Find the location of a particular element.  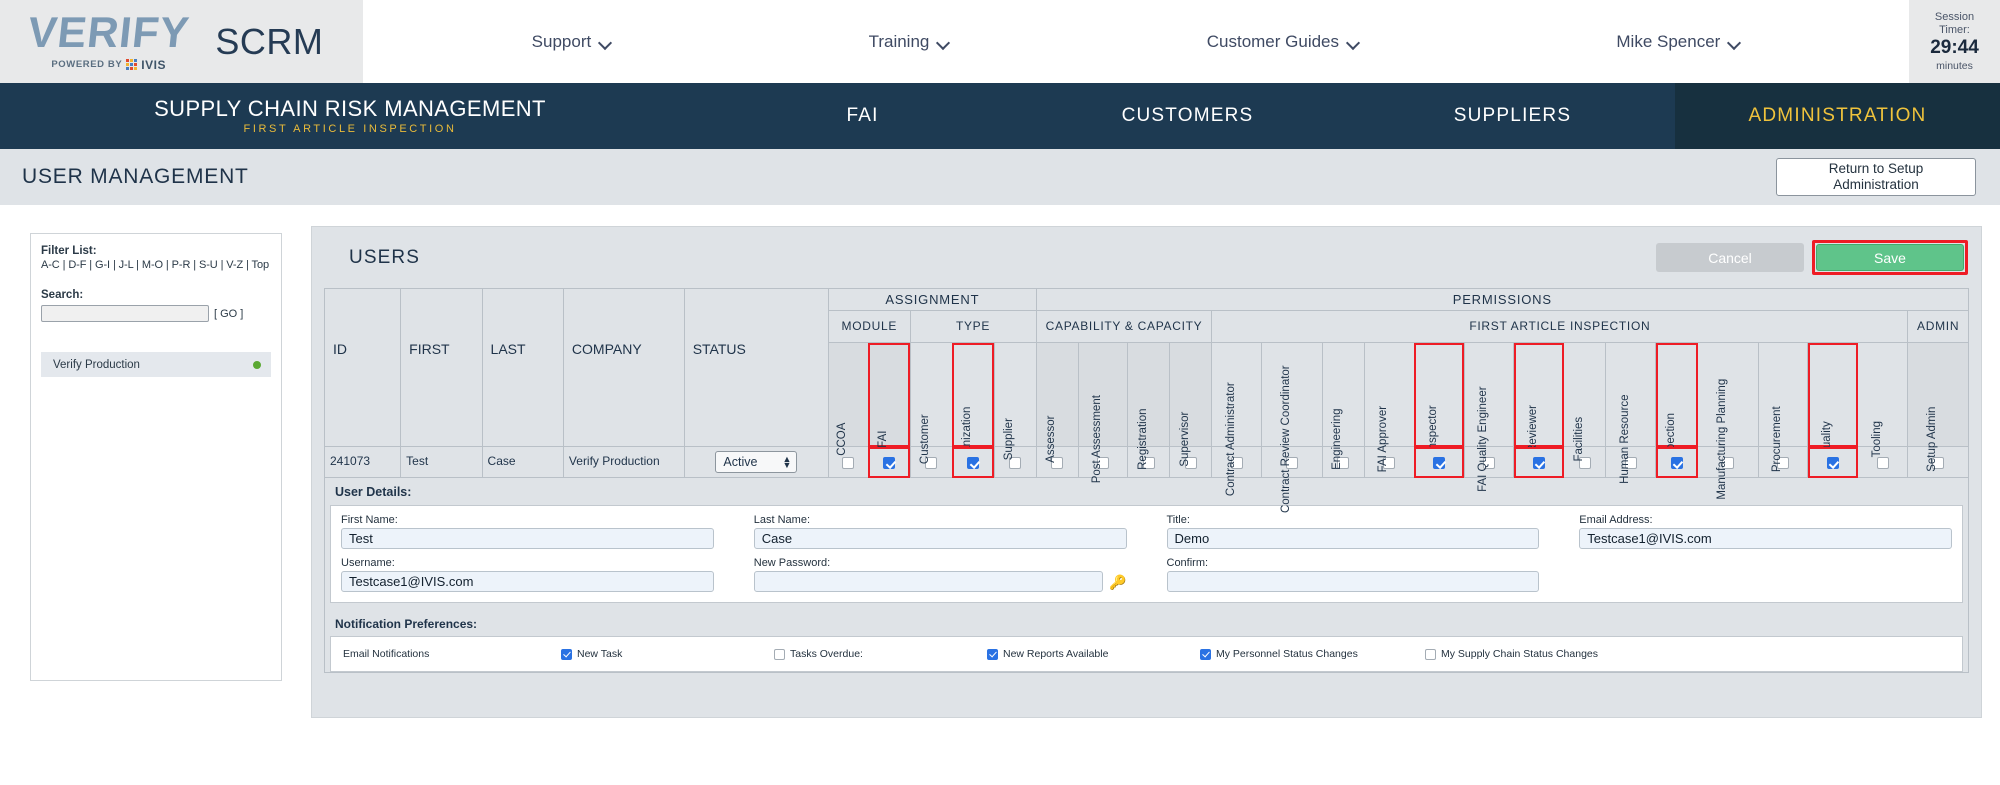

cell-id: 241073 is located at coordinates (362, 462).